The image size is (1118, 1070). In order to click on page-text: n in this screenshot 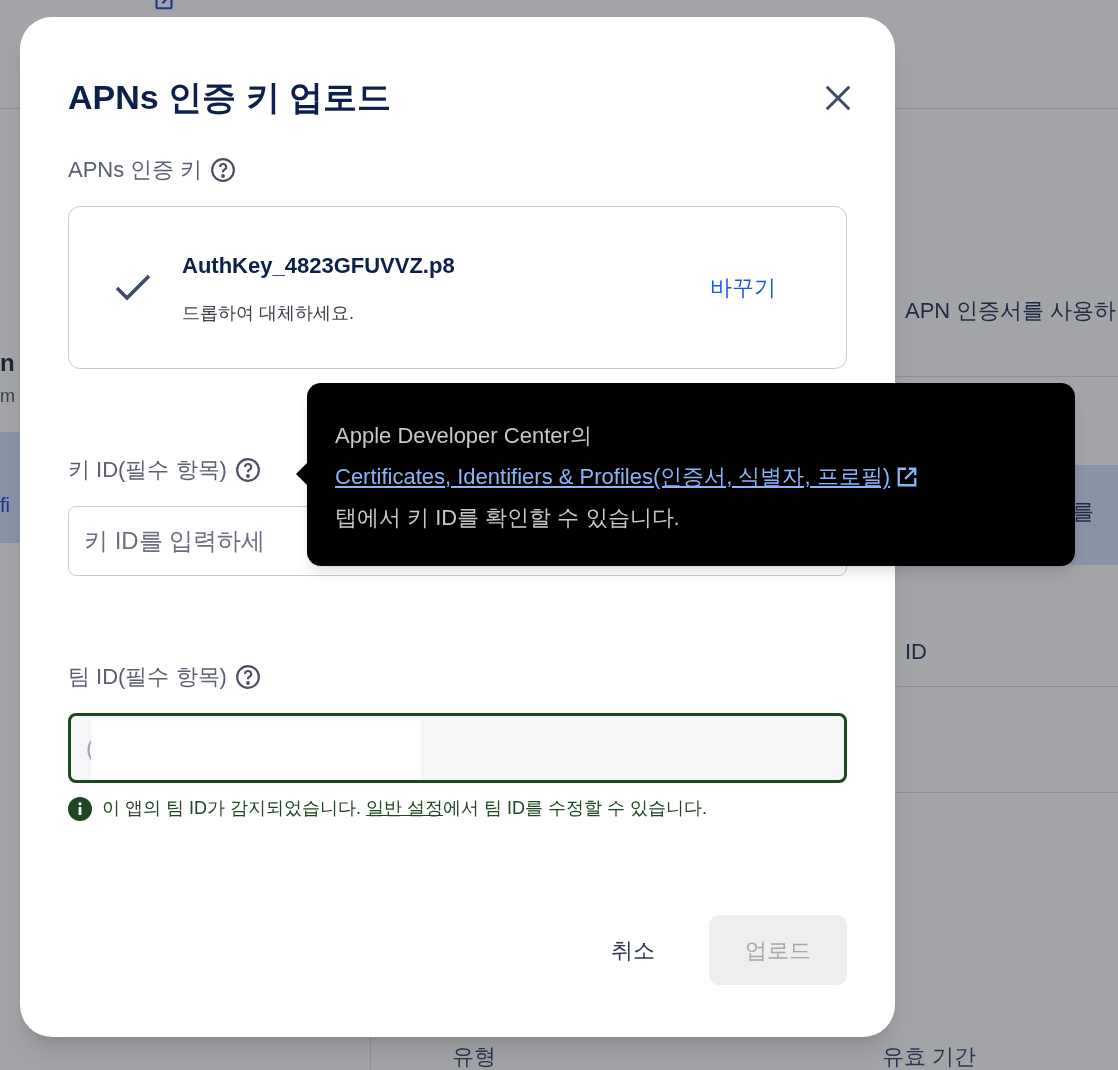, I will do `click(7, 363)`.